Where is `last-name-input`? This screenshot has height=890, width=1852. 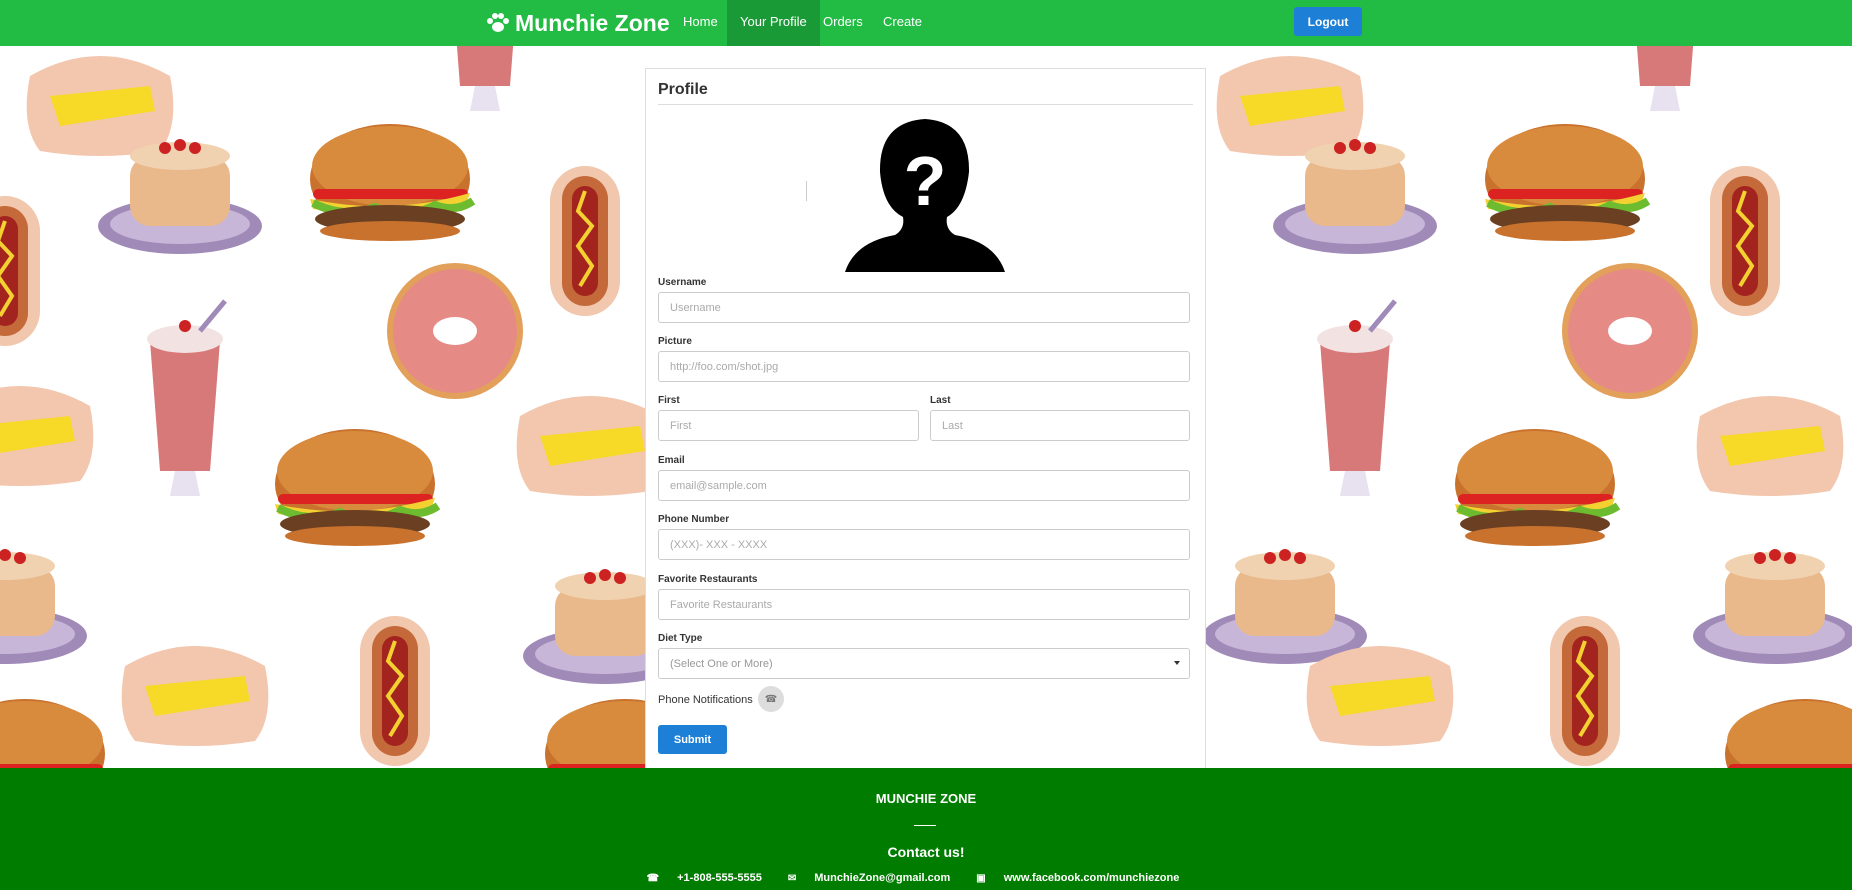
last-name-input is located at coordinates (1060, 425).